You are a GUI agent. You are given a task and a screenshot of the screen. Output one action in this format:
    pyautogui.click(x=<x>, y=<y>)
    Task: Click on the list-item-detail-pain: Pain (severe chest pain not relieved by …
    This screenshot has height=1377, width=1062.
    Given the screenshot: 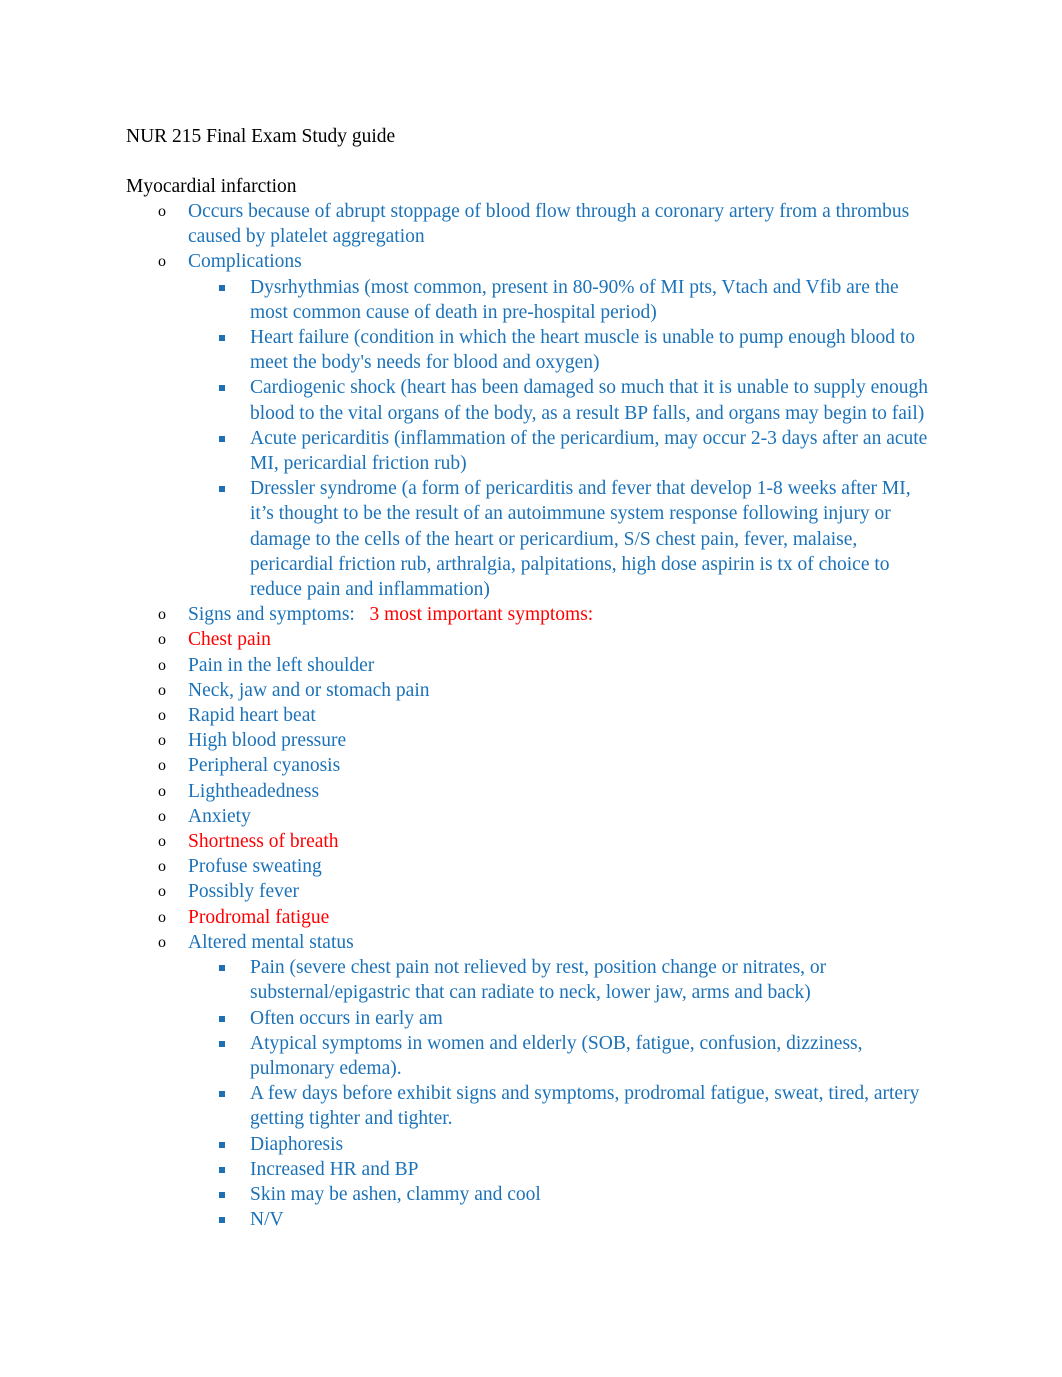 What is the action you would take?
    pyautogui.click(x=531, y=980)
    